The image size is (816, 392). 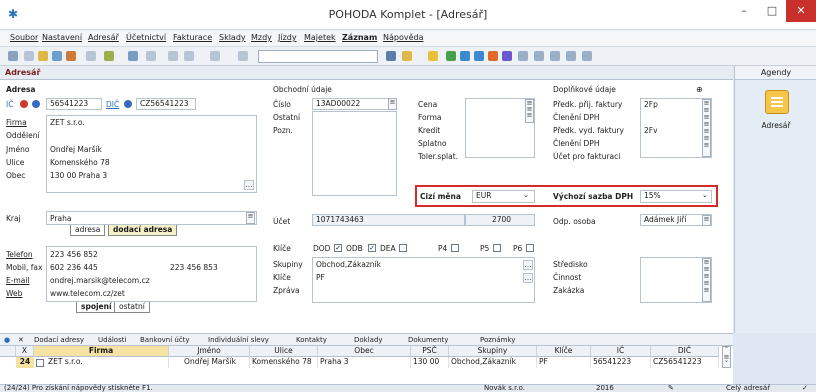 What do you see at coordinates (96, 307) in the screenshot?
I see `tab-spojeni: spojení` at bounding box center [96, 307].